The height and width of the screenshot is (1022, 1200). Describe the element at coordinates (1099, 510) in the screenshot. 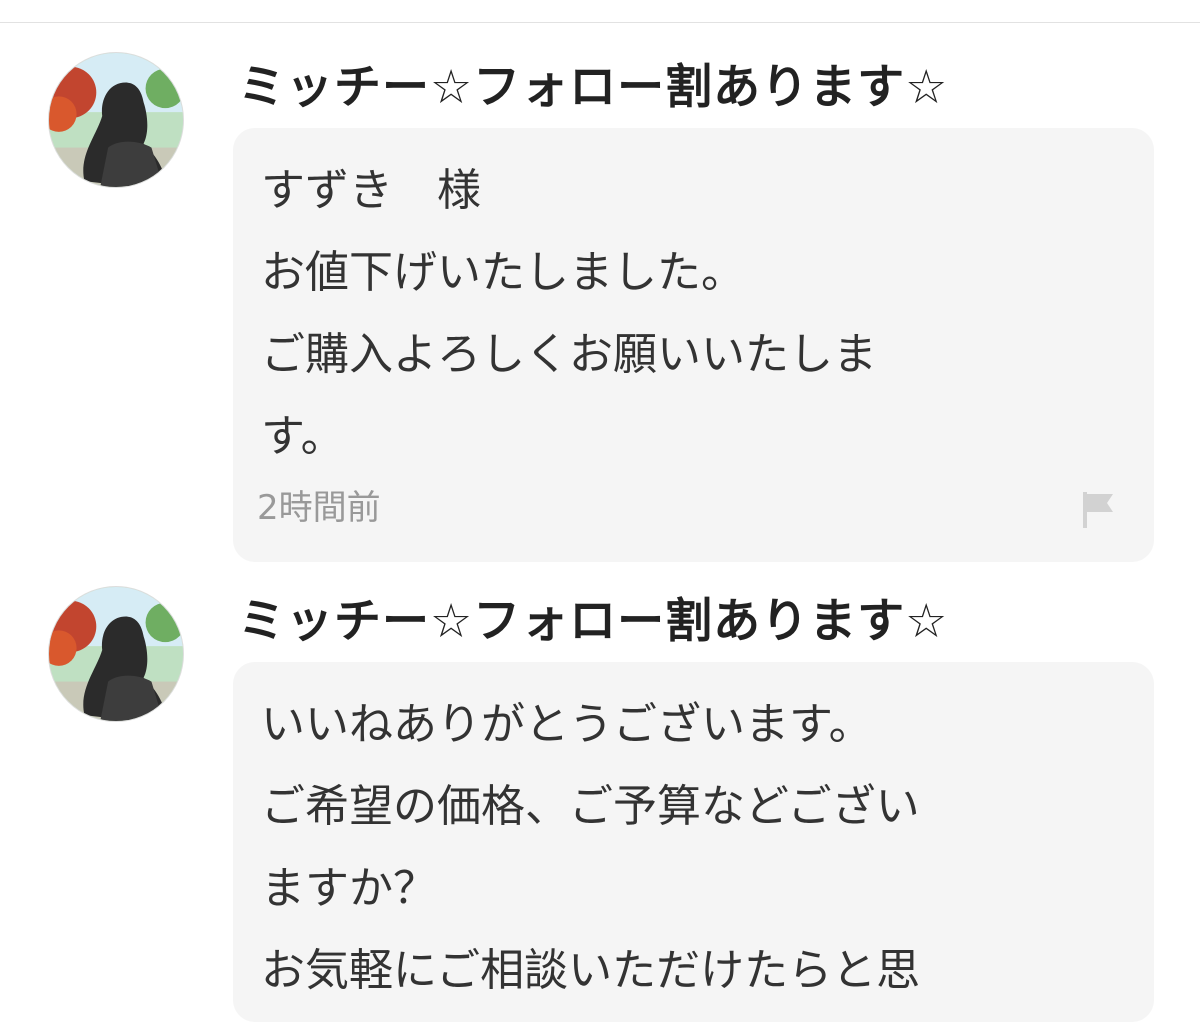

I see `flag-icon` at that location.